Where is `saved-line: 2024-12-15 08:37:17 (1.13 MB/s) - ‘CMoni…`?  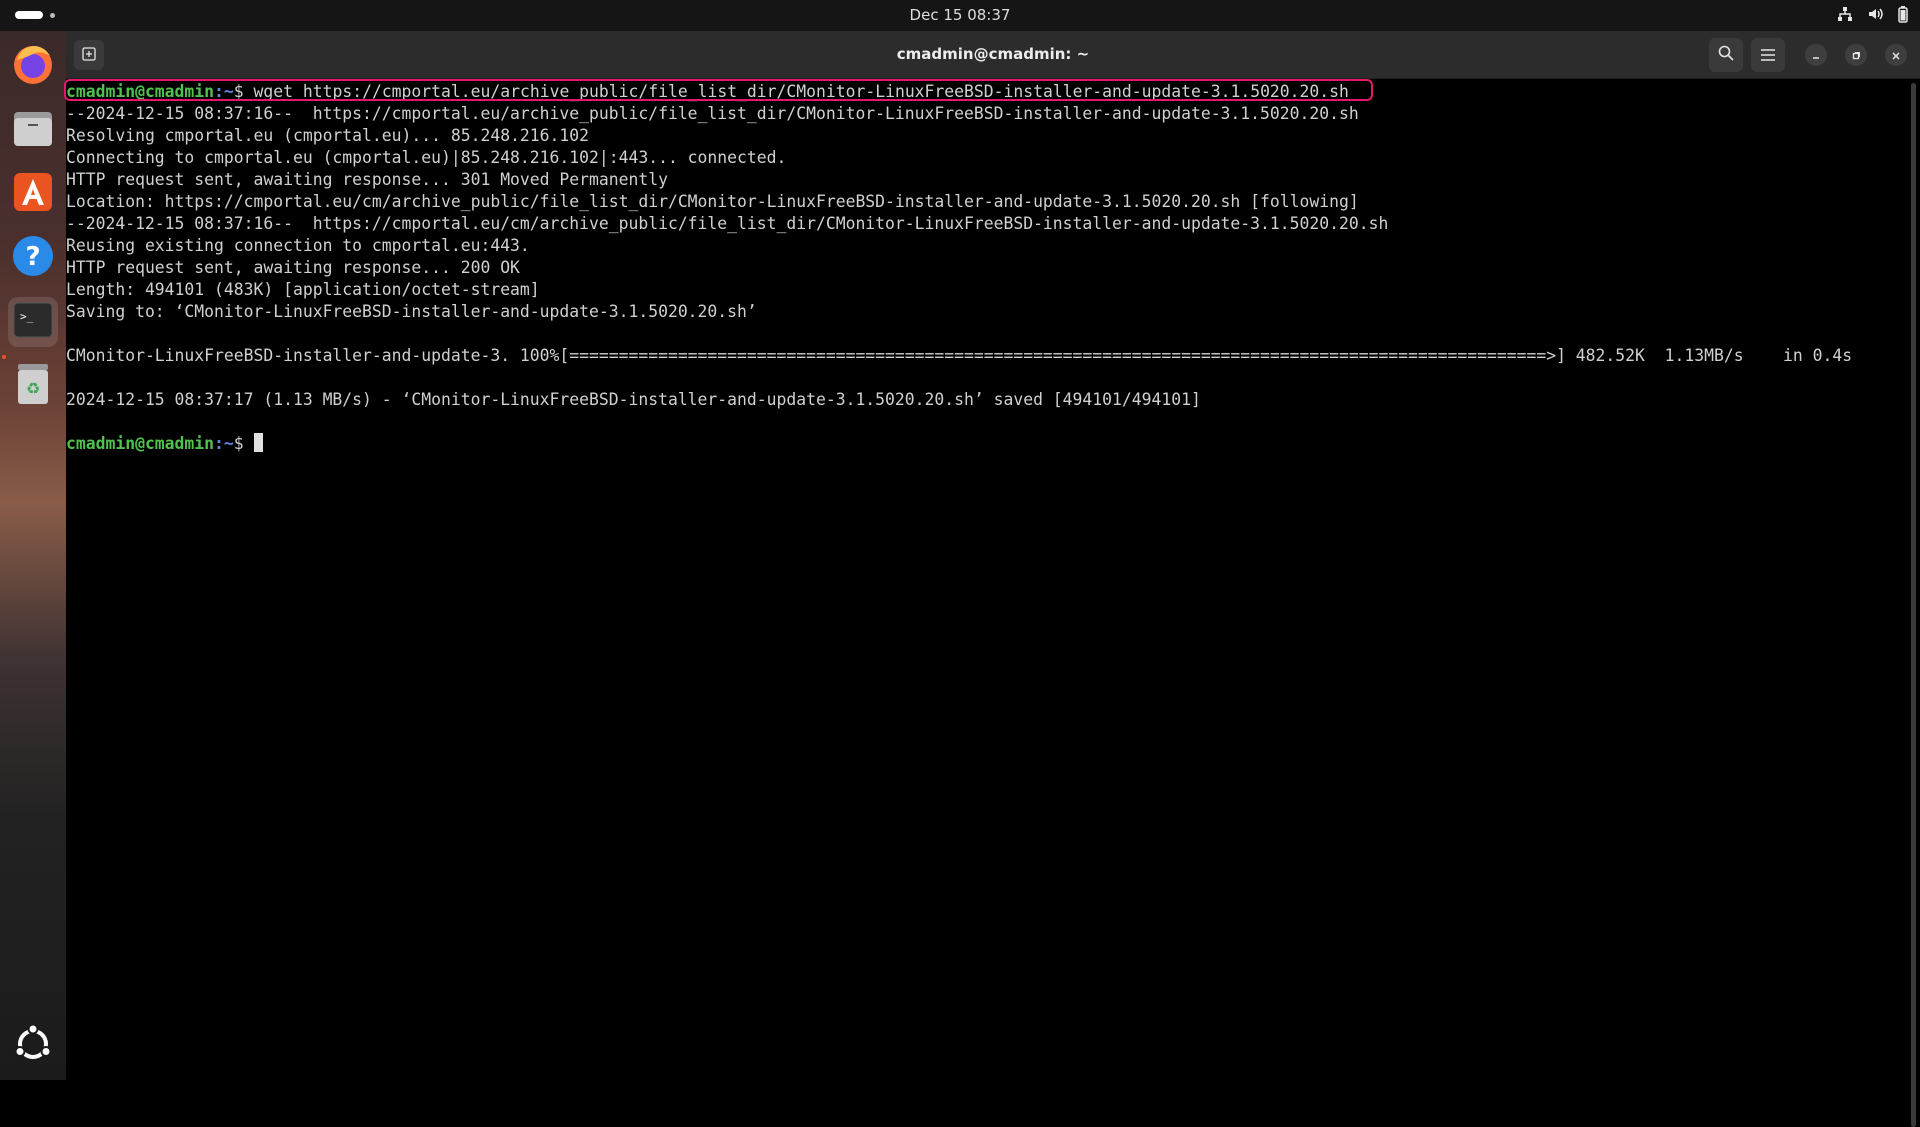 saved-line: 2024-12-15 08:37:17 (1.13 MB/s) - ‘CMoni… is located at coordinates (633, 399).